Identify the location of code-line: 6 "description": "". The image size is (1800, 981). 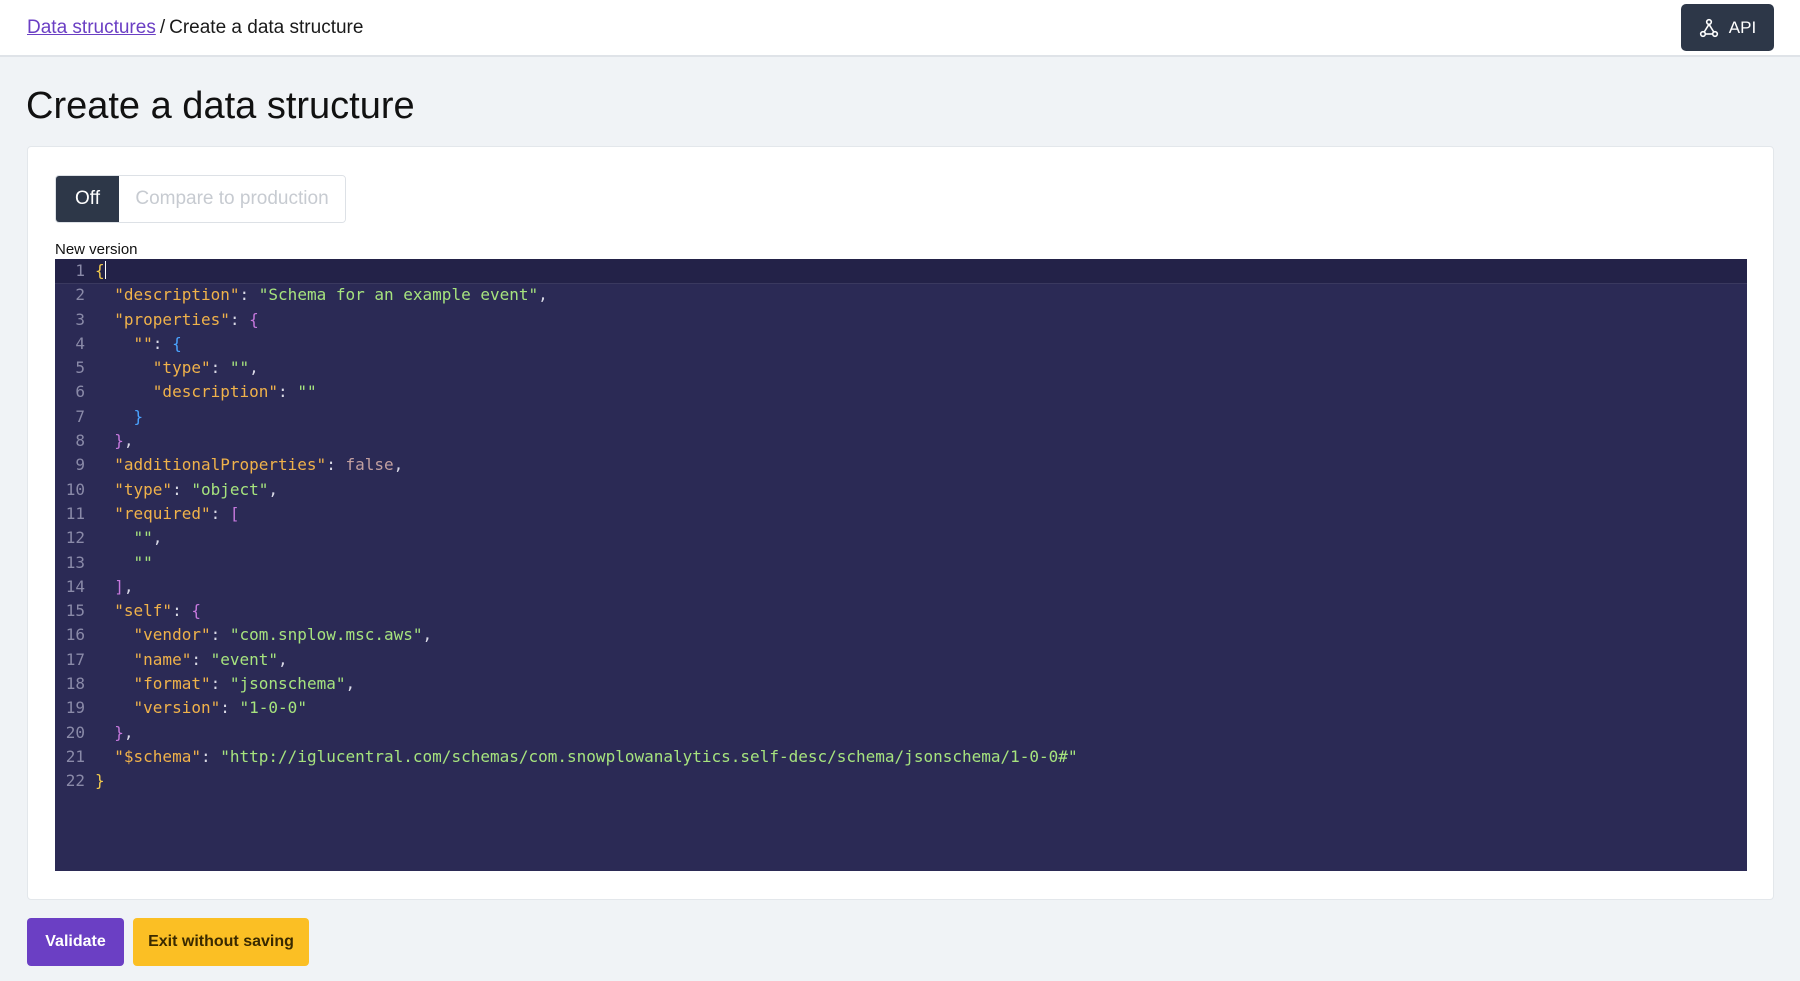
(901, 392).